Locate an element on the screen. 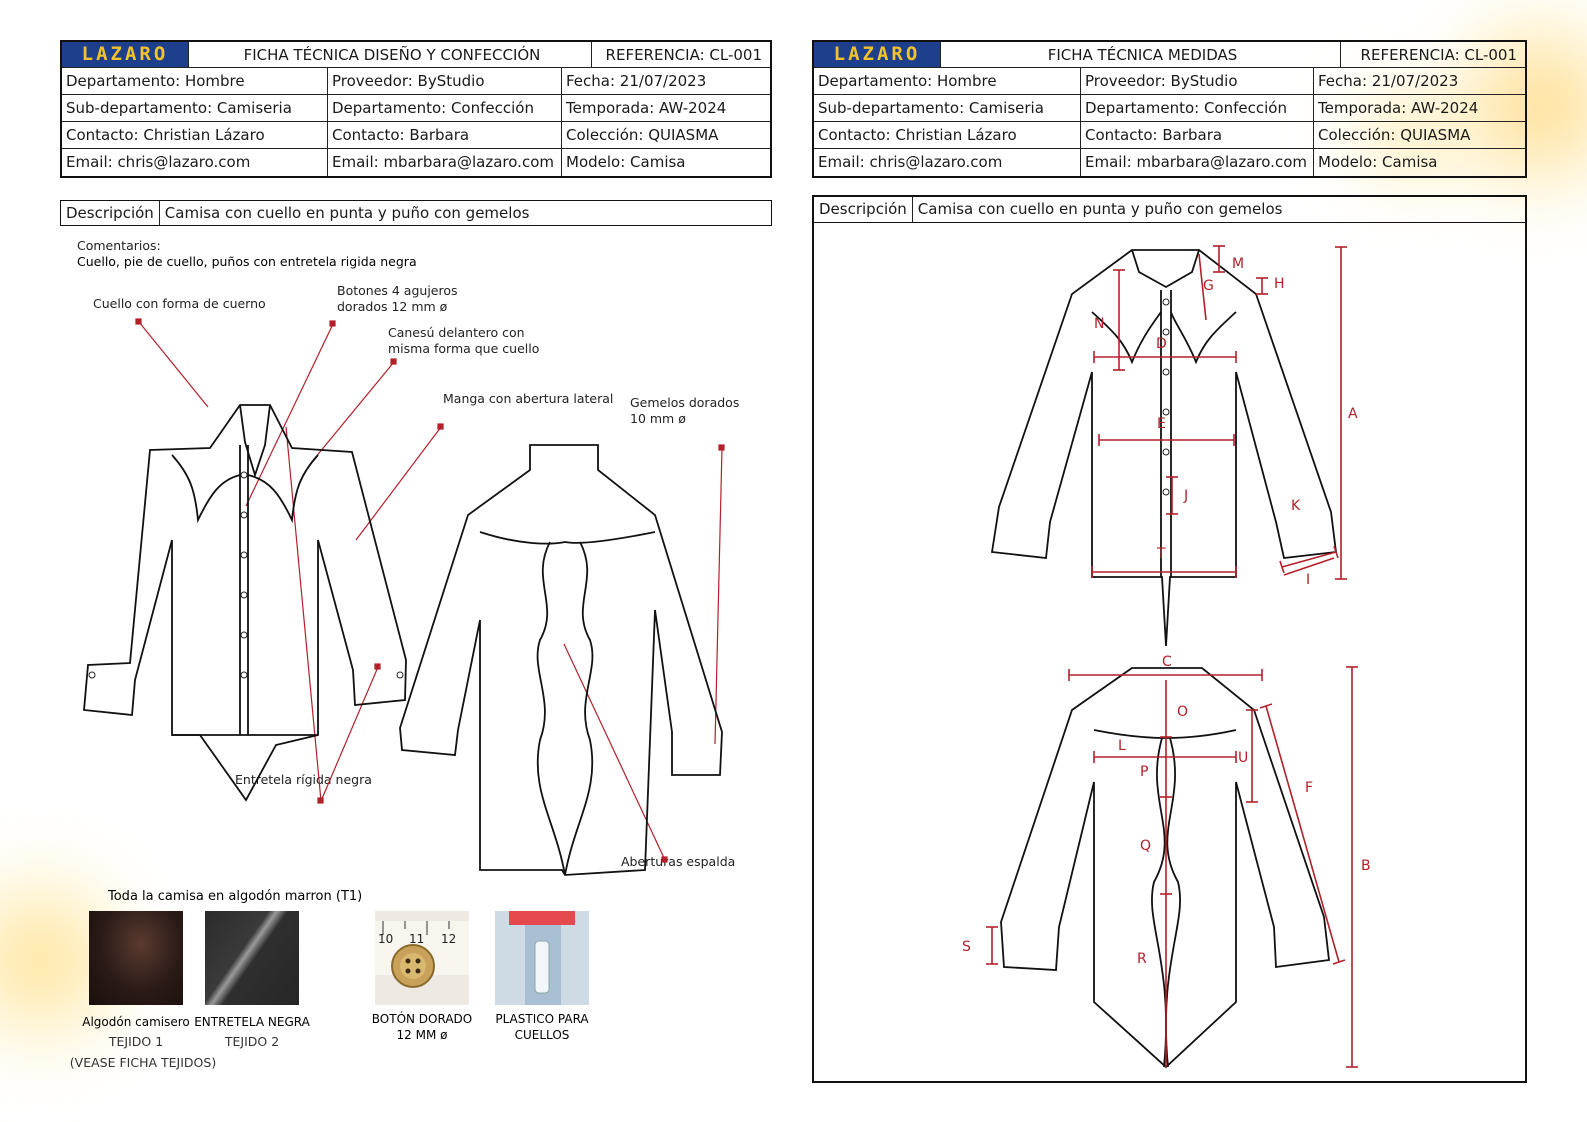 This screenshot has width=1587, height=1122. measure-label-S: S is located at coordinates (966, 947).